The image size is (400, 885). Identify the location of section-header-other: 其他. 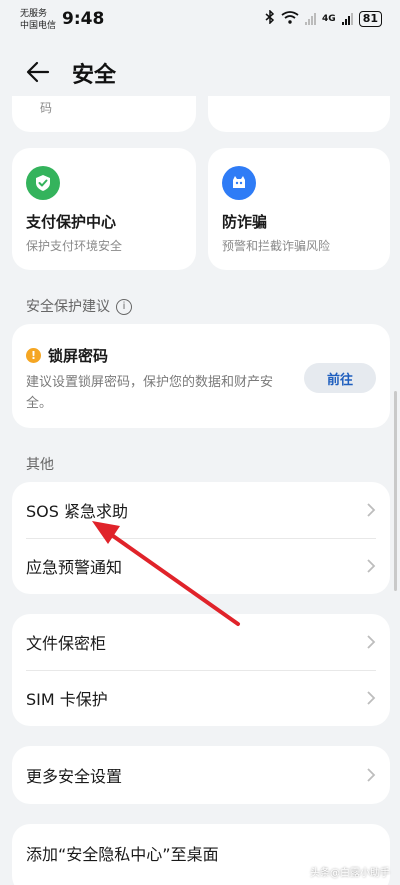
(40, 465).